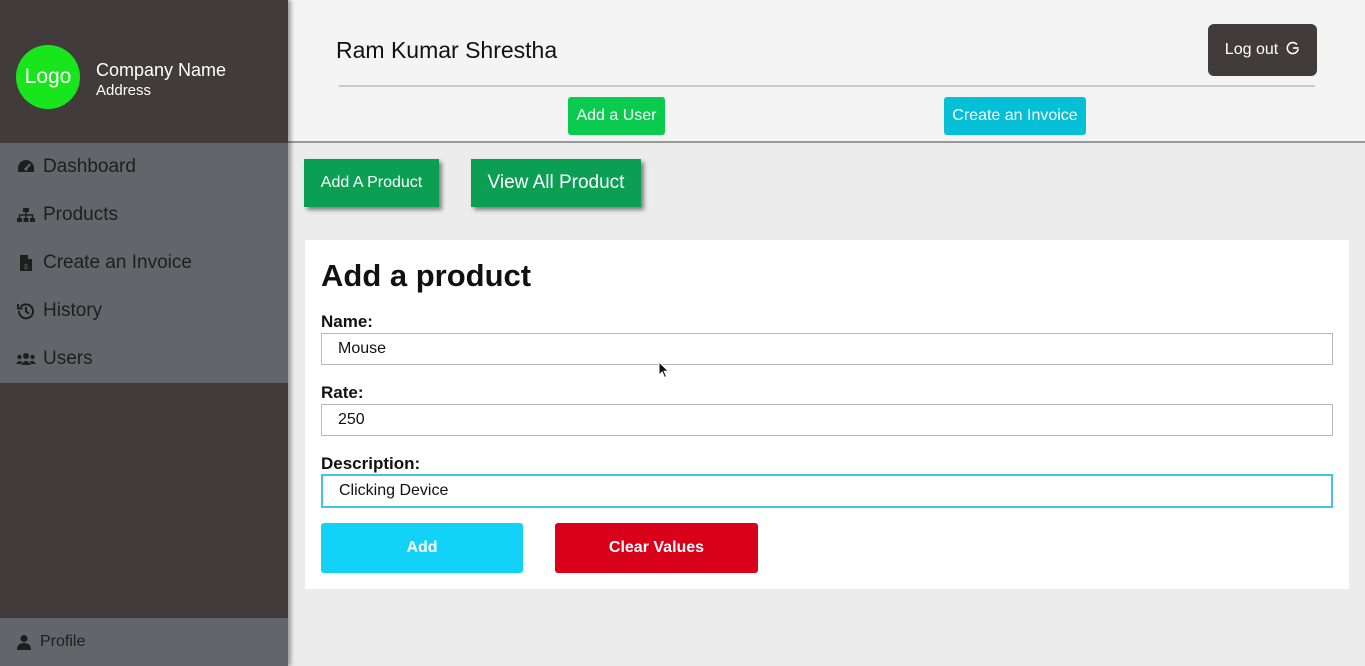  I want to click on history-icon, so click(26, 311).